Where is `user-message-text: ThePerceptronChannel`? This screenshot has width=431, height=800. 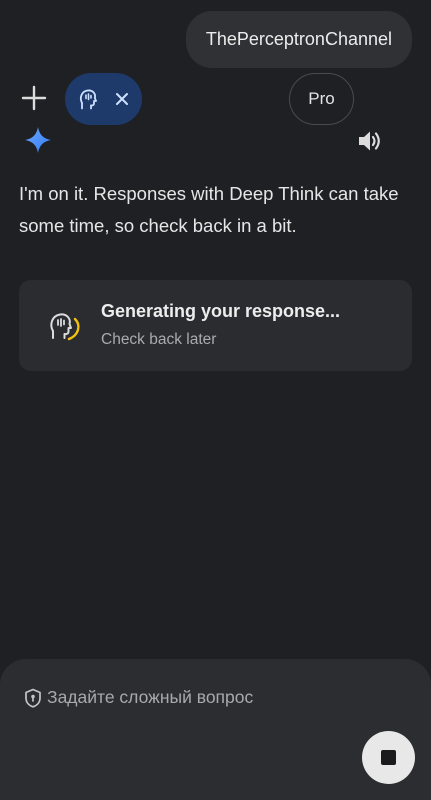
user-message-text: ThePerceptronChannel is located at coordinates (298, 39).